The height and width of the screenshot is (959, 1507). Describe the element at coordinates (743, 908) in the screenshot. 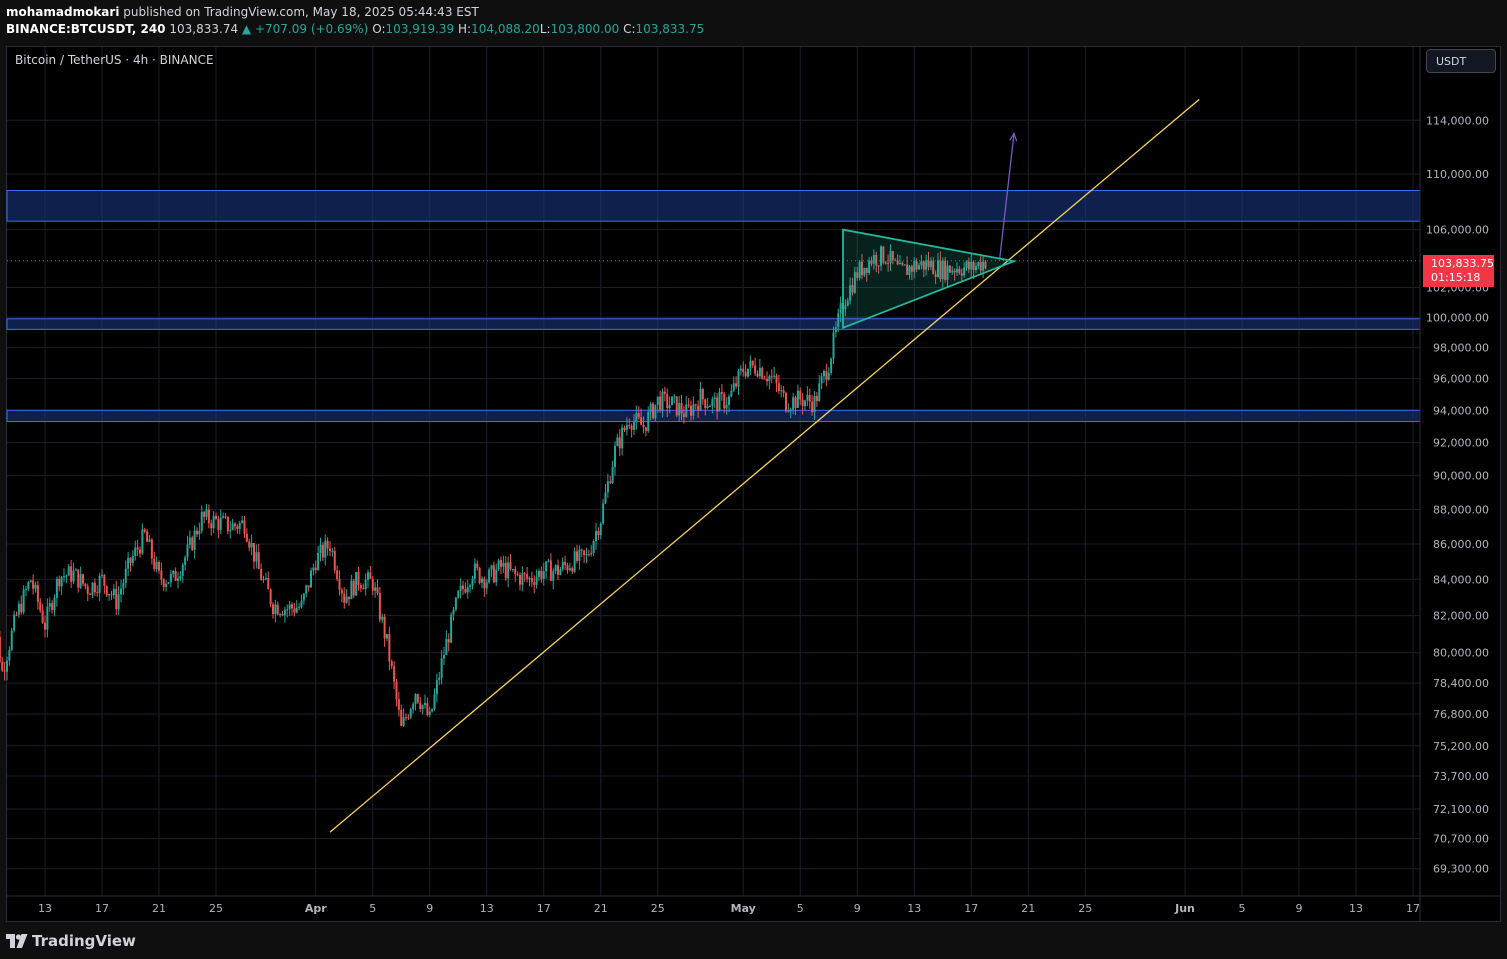

I see `time-tick-label: May` at that location.